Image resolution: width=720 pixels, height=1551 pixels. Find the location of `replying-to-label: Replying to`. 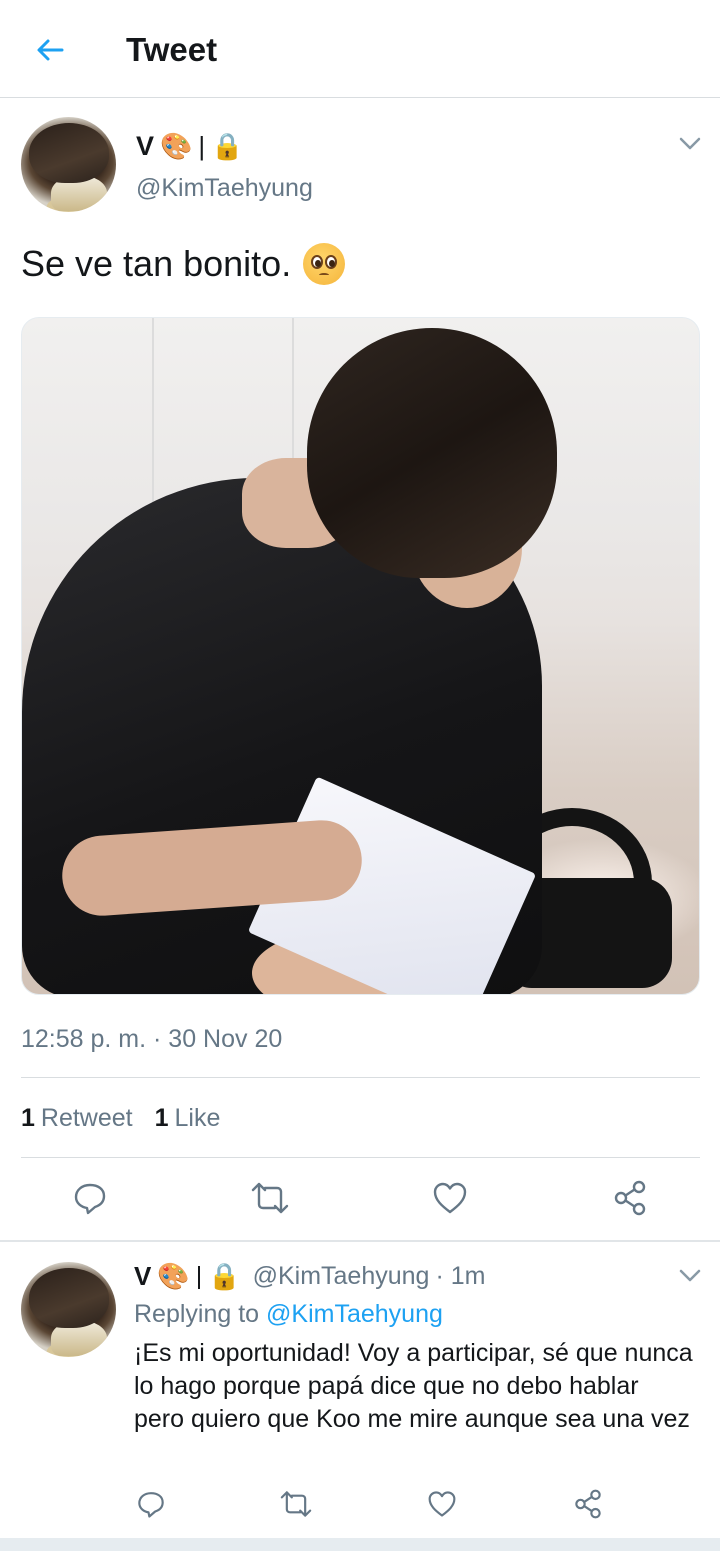

replying-to-label: Replying to is located at coordinates (197, 1314).